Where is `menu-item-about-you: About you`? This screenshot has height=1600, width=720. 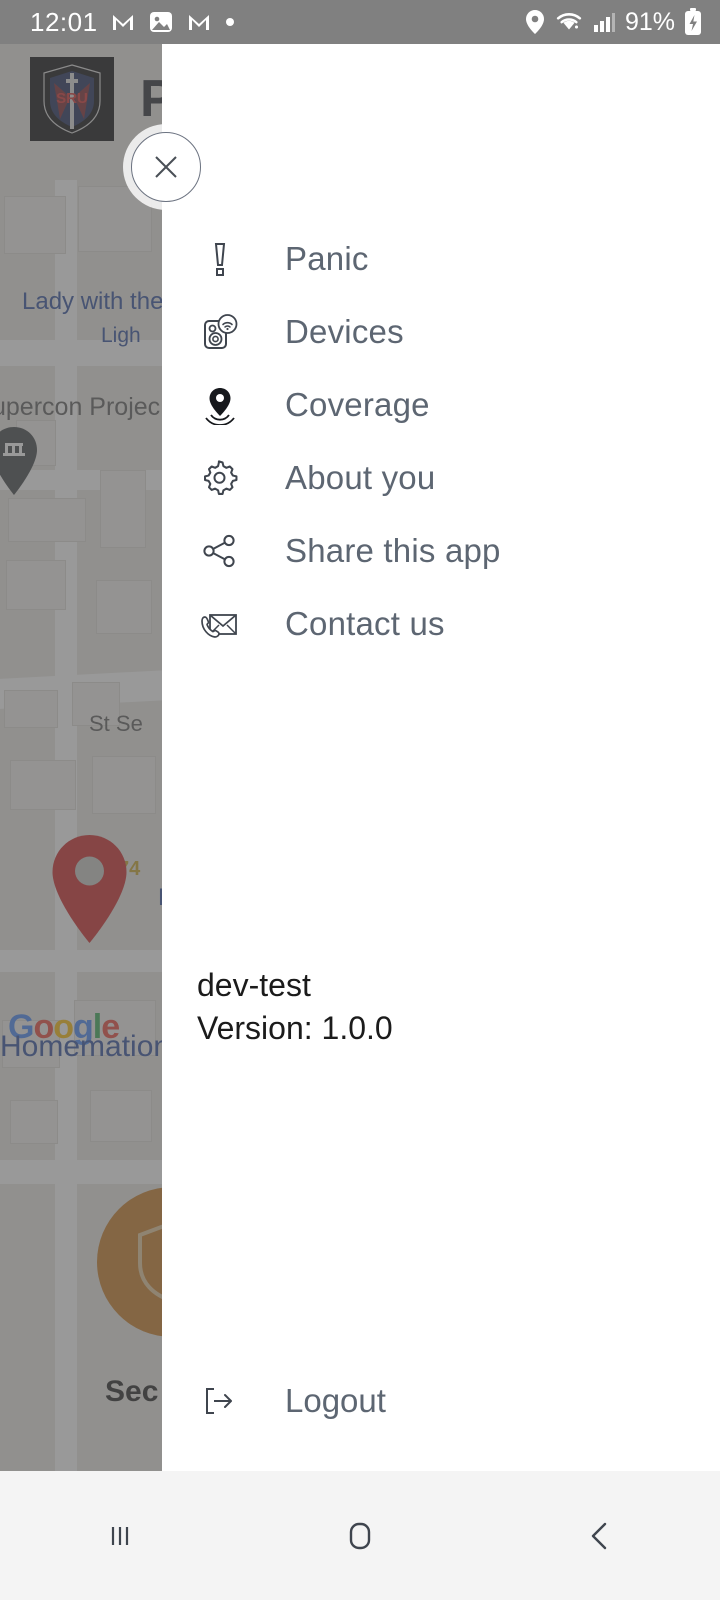 menu-item-about-you: About you is located at coordinates (441, 477).